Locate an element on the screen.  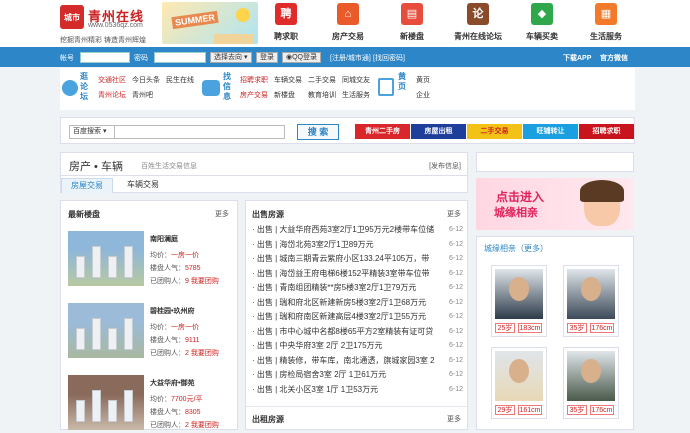
quick-tag-2: 二手交易 is located at coordinates (494, 131).